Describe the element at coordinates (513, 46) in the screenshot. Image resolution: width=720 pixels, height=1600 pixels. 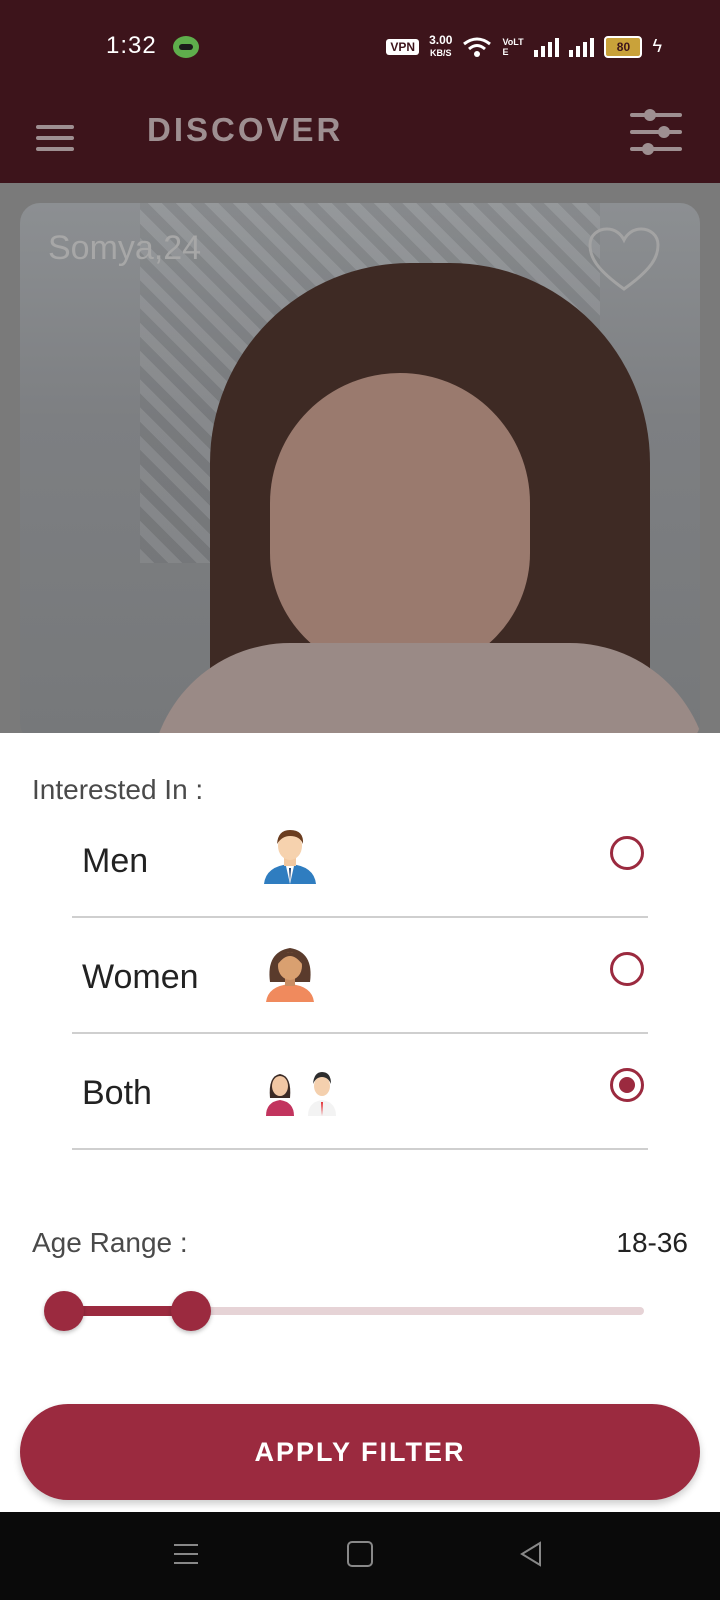
I see `volte-icon: VoLTE` at that location.